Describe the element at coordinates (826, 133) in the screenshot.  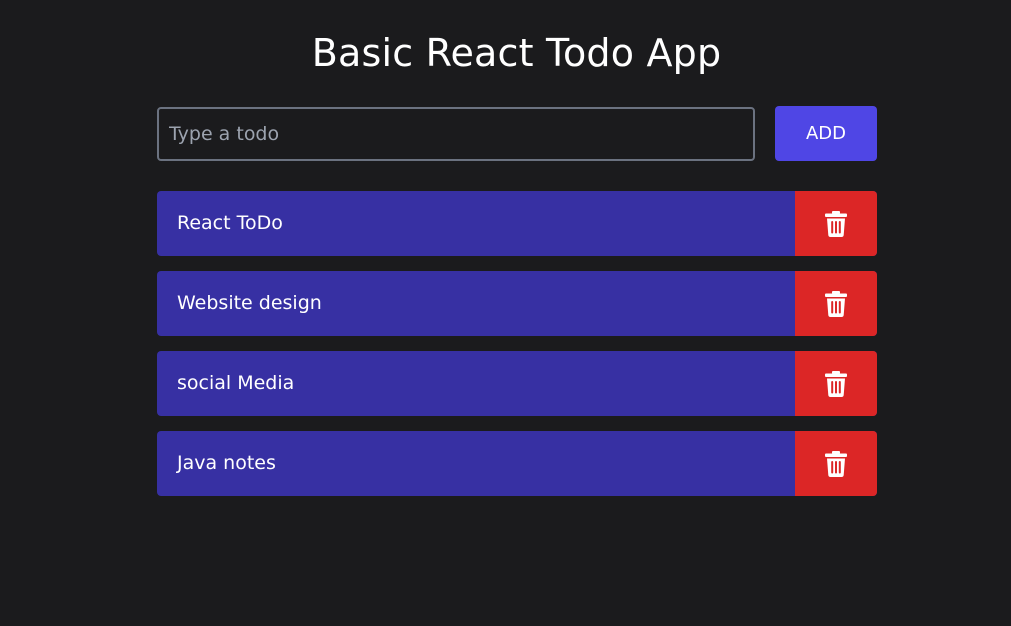
I see `add-button: ADD` at that location.